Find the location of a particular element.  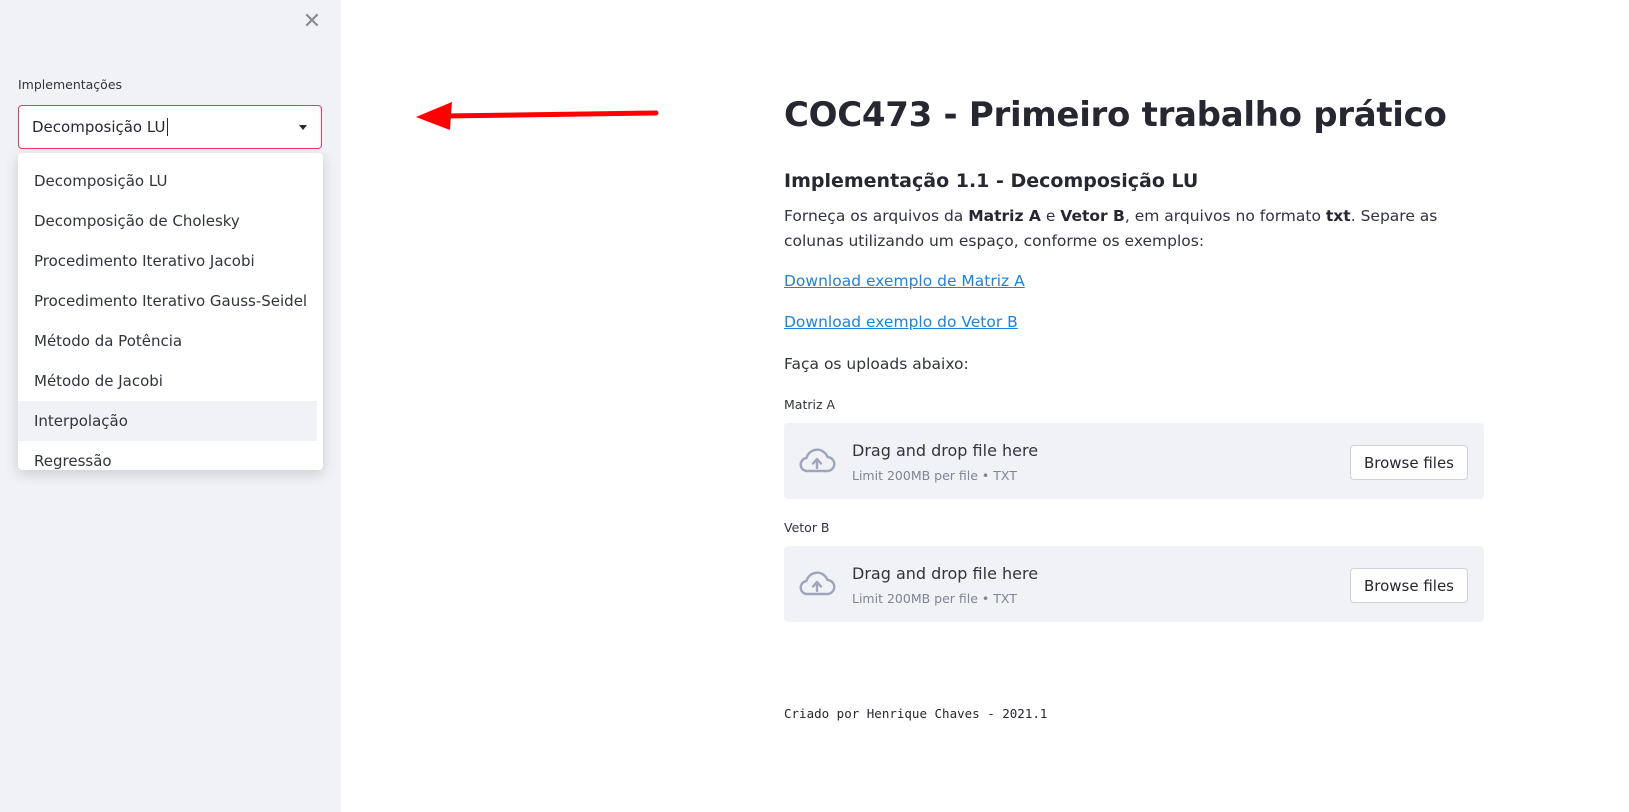

intro-bold-matriz: Matriz A is located at coordinates (1004, 216).